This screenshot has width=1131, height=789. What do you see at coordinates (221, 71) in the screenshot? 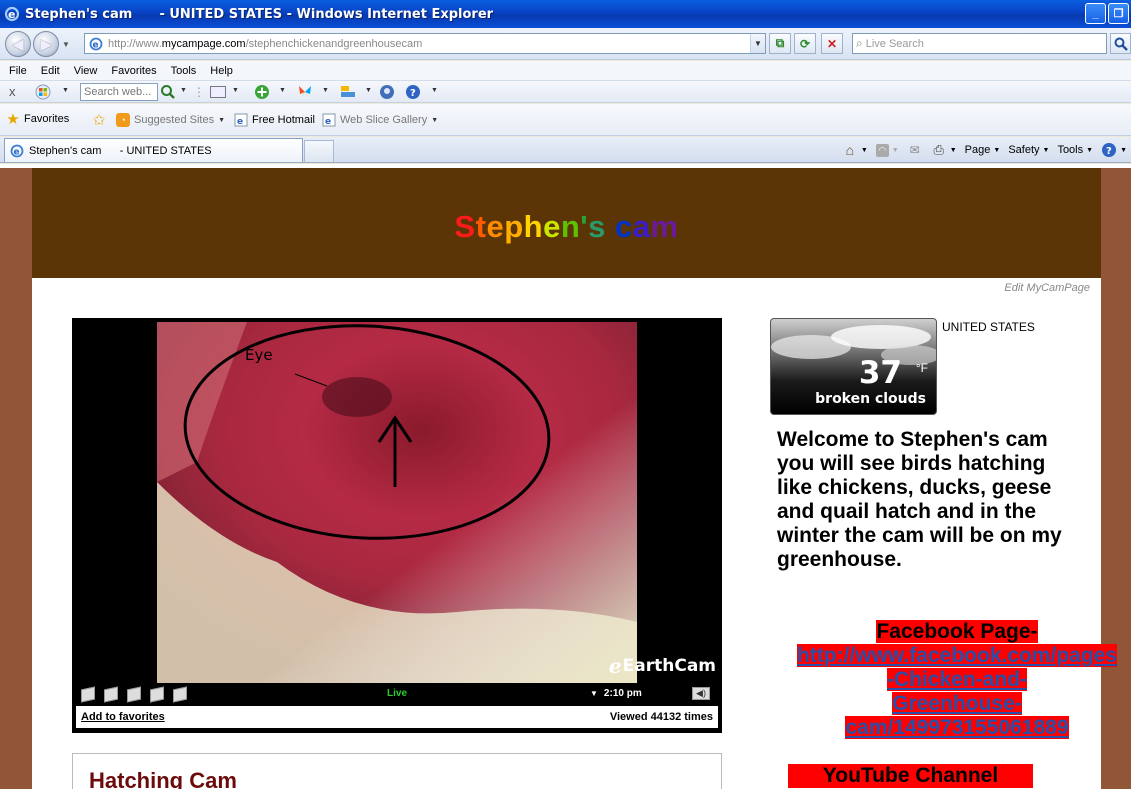
I see `menu-help: Help` at bounding box center [221, 71].